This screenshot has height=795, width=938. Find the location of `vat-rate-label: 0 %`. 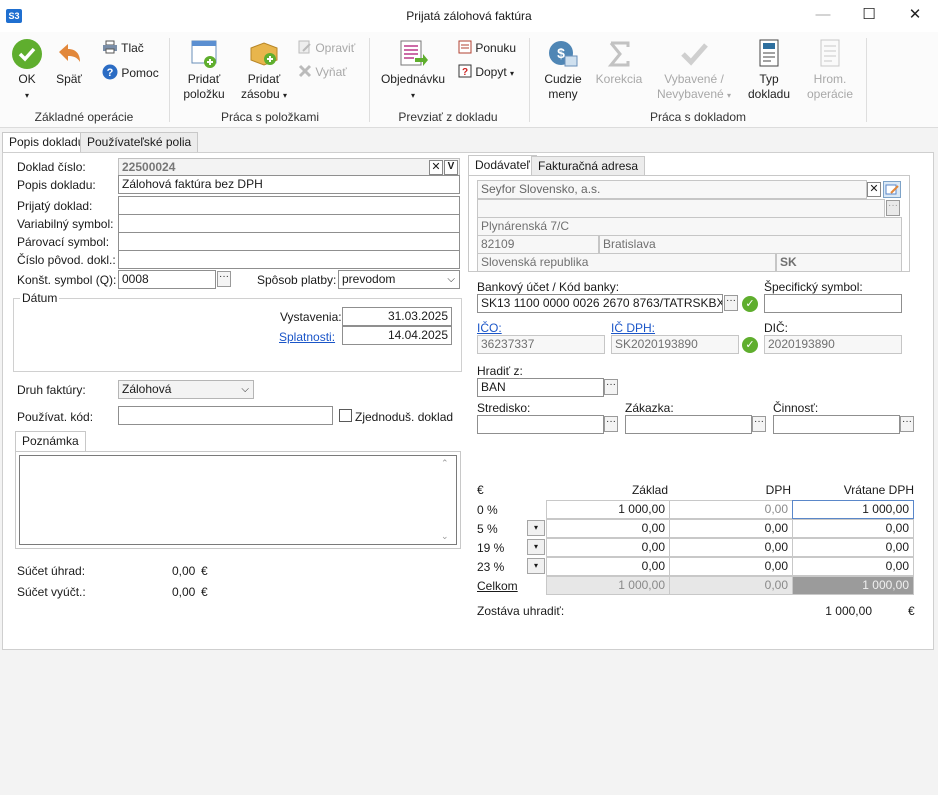

vat-rate-label: 0 % is located at coordinates (487, 510).